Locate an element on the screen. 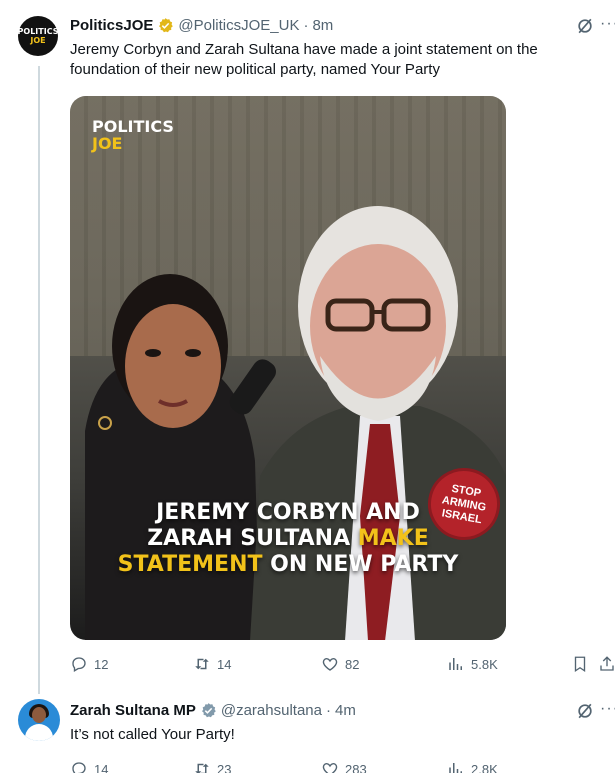  author-name: Zarah Sultana MP is located at coordinates (133, 710).